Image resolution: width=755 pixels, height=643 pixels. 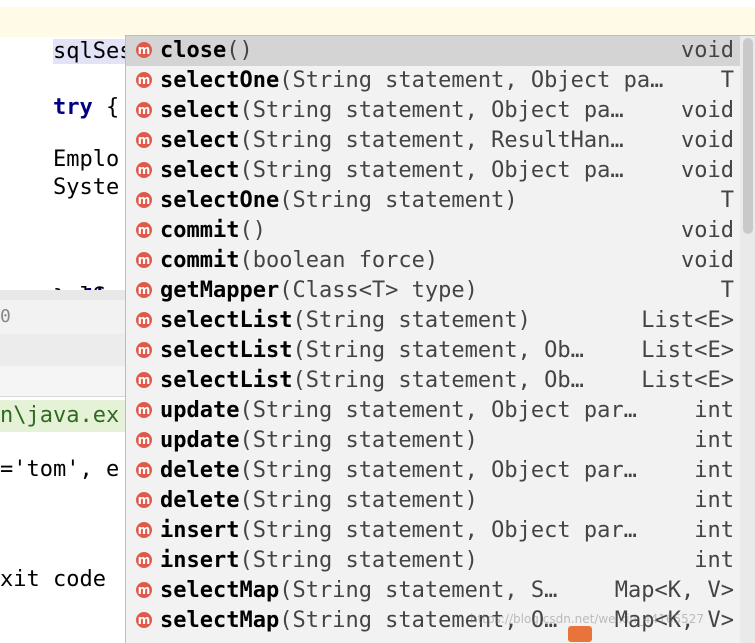 What do you see at coordinates (200, 170) in the screenshot?
I see `method-name: select` at bounding box center [200, 170].